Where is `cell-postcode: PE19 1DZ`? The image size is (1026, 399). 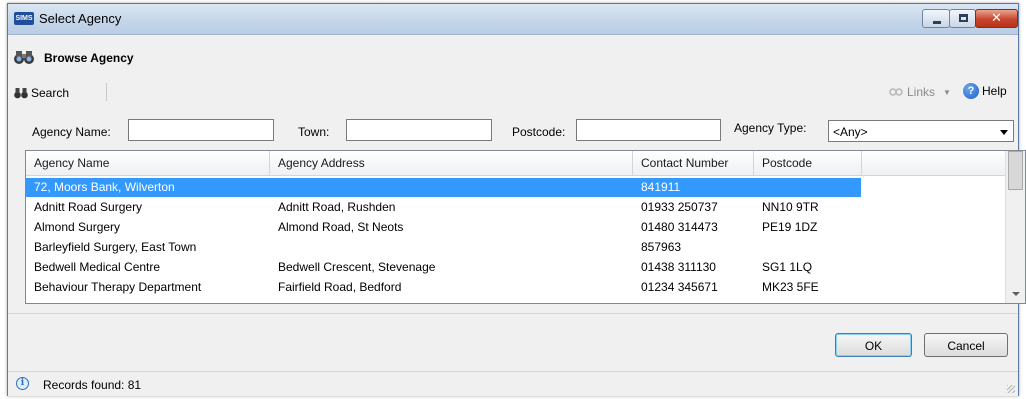 cell-postcode: PE19 1DZ is located at coordinates (790, 227).